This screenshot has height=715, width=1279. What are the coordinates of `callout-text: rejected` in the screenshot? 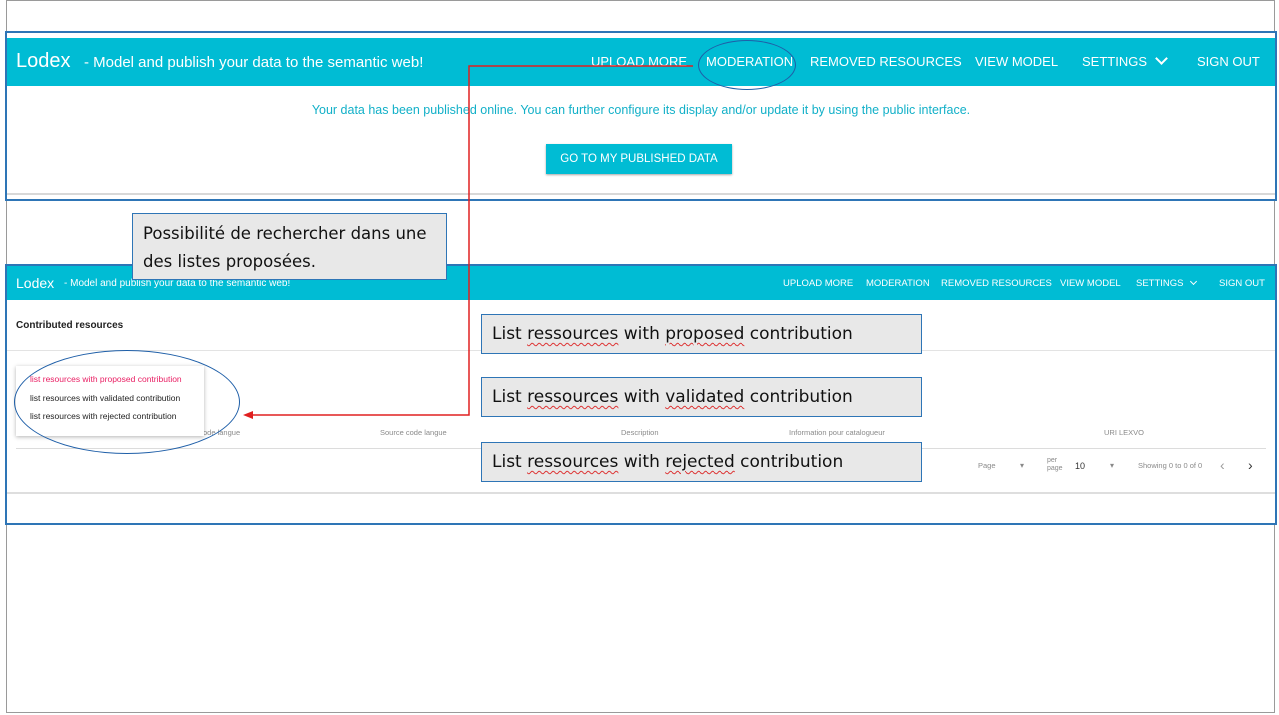 It's located at (700, 462).